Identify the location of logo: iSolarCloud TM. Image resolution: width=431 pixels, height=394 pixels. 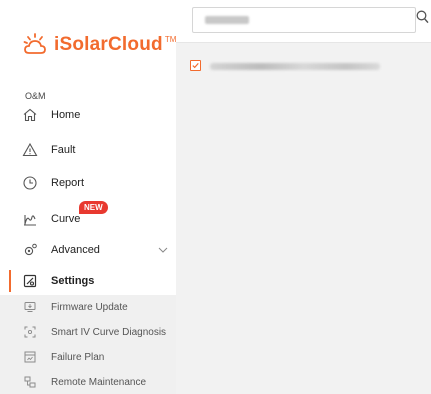
(99, 45).